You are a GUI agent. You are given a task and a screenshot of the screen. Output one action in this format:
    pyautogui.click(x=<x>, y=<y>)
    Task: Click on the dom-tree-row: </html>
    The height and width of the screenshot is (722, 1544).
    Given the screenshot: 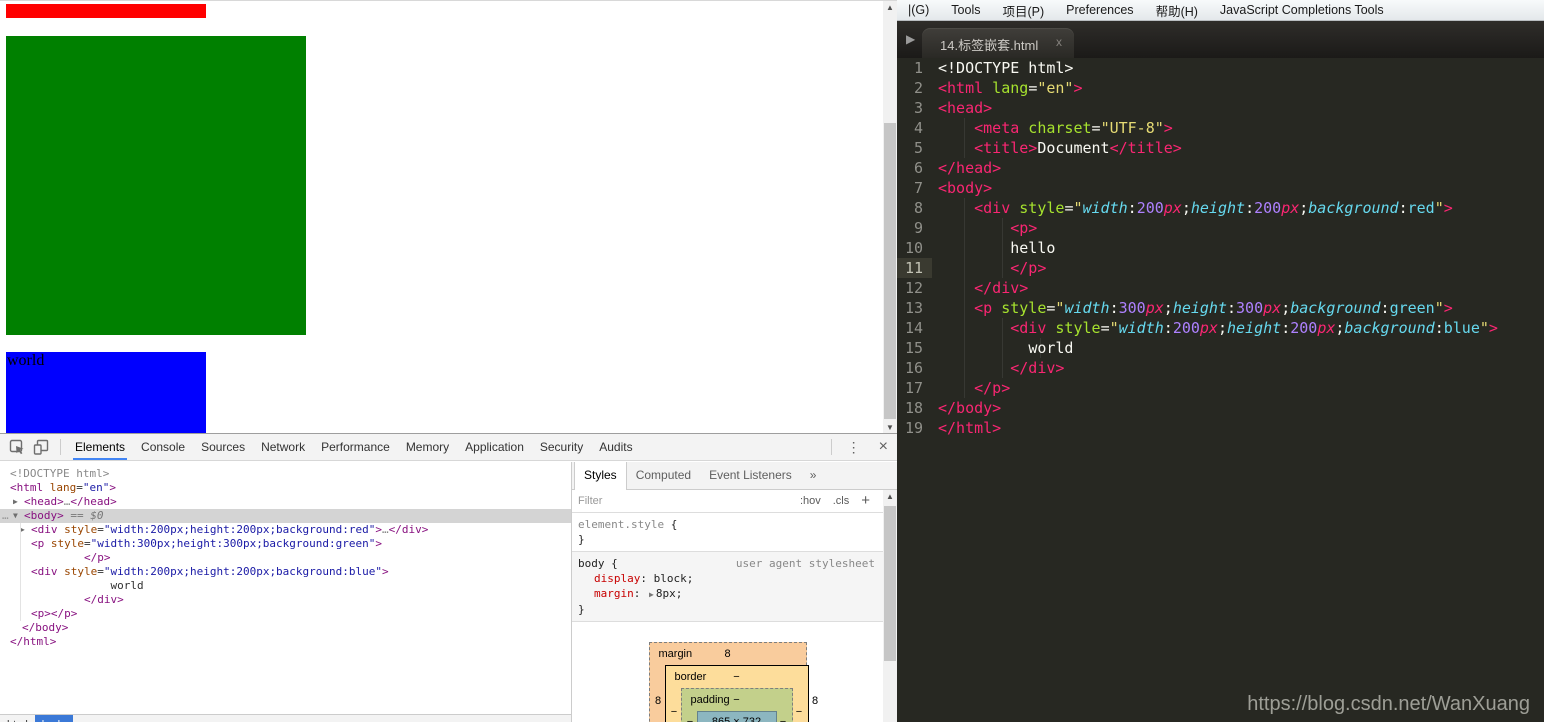 What is the action you would take?
    pyautogui.click(x=285, y=642)
    